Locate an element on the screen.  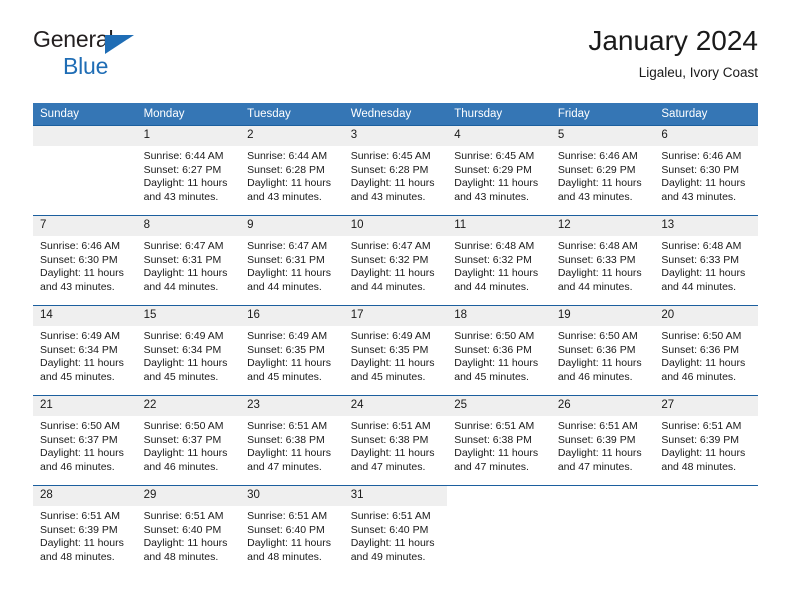
sunset-text: Sunset: 6:37 PM is located at coordinates (79, 439).